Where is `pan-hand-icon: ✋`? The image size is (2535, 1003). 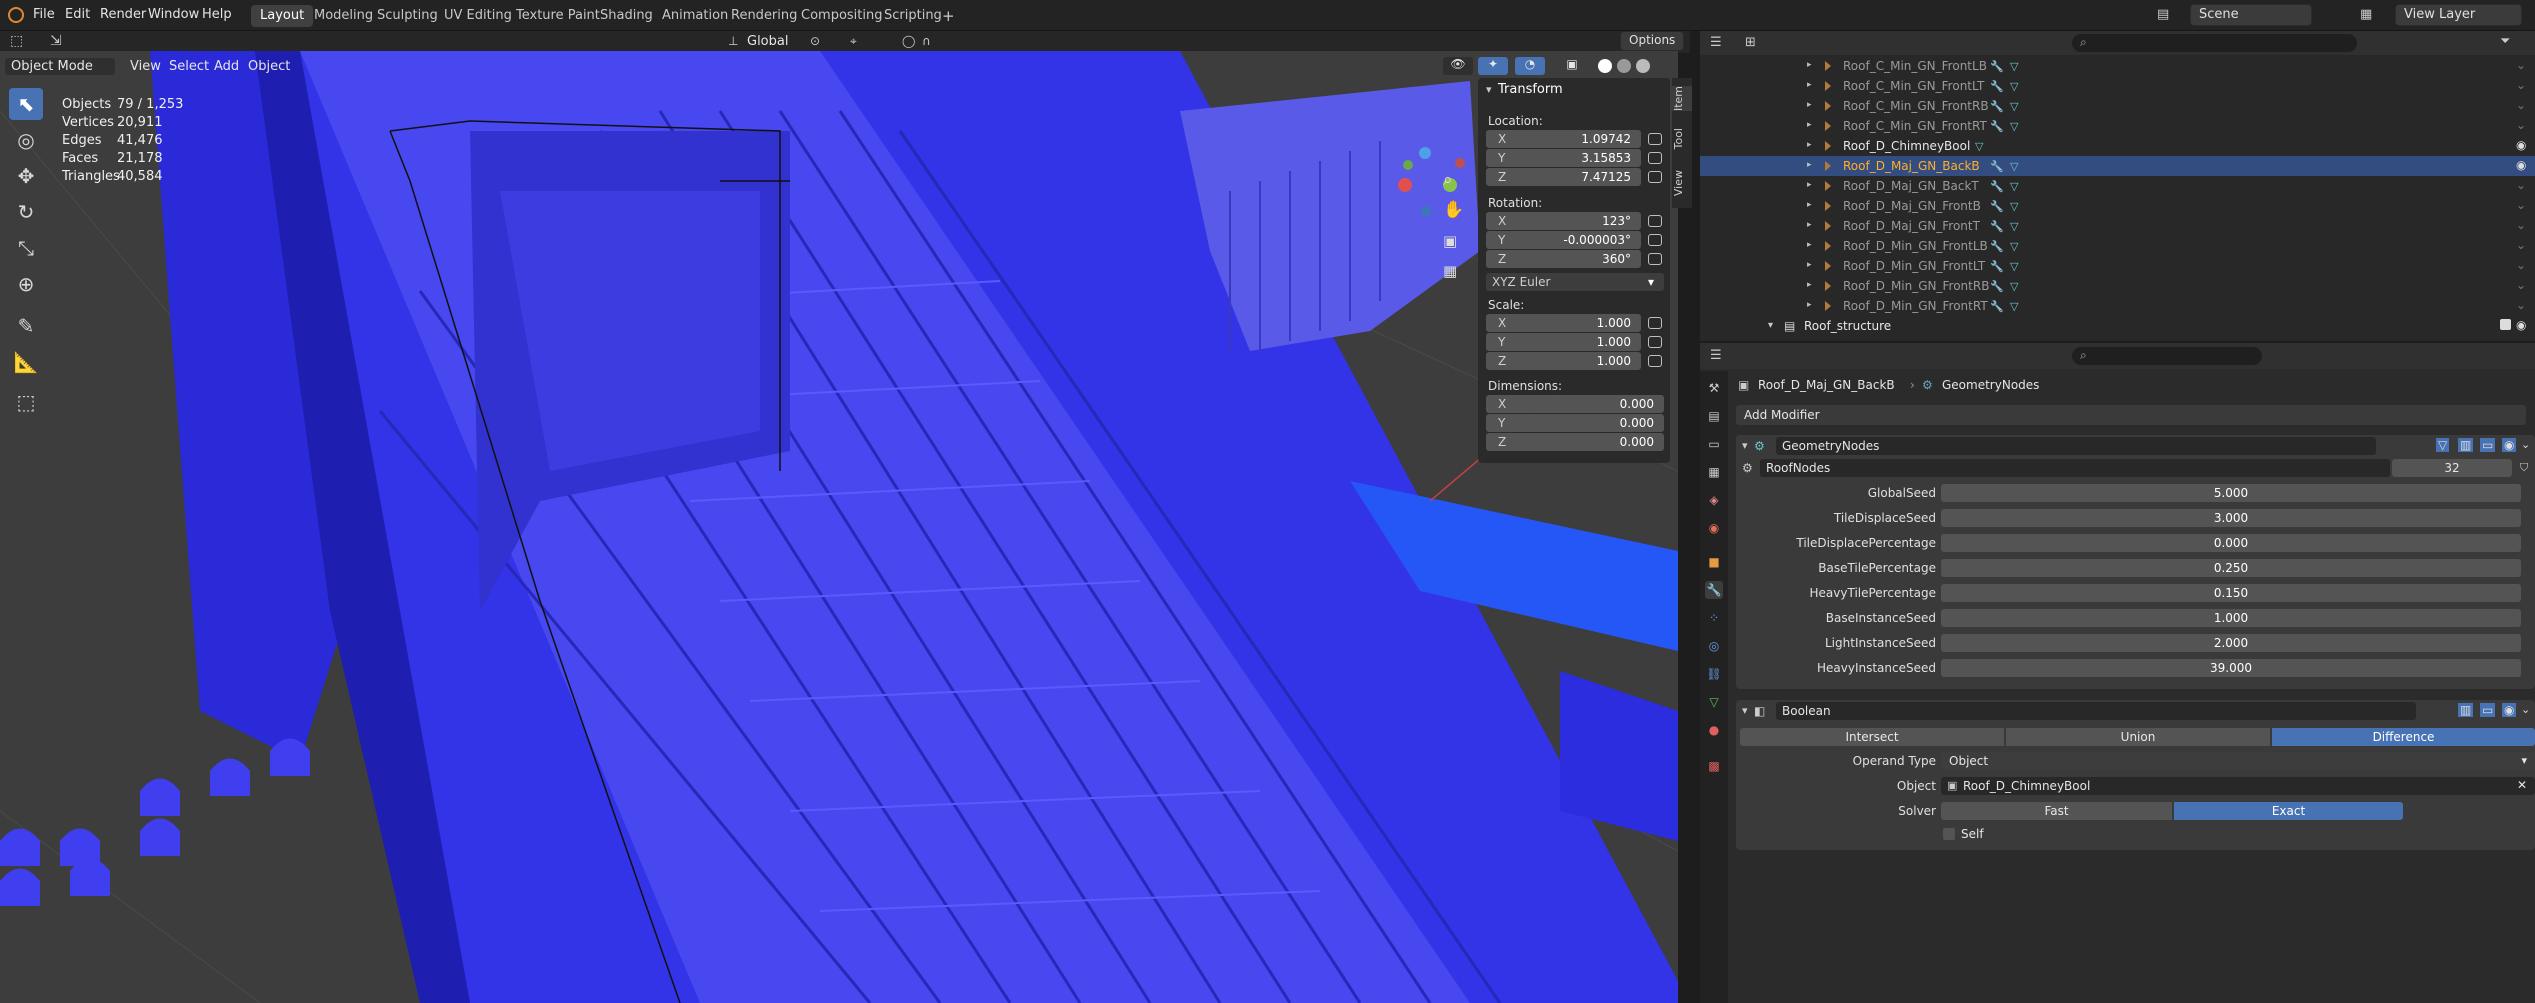
pan-hand-icon: ✋ is located at coordinates (1453, 210).